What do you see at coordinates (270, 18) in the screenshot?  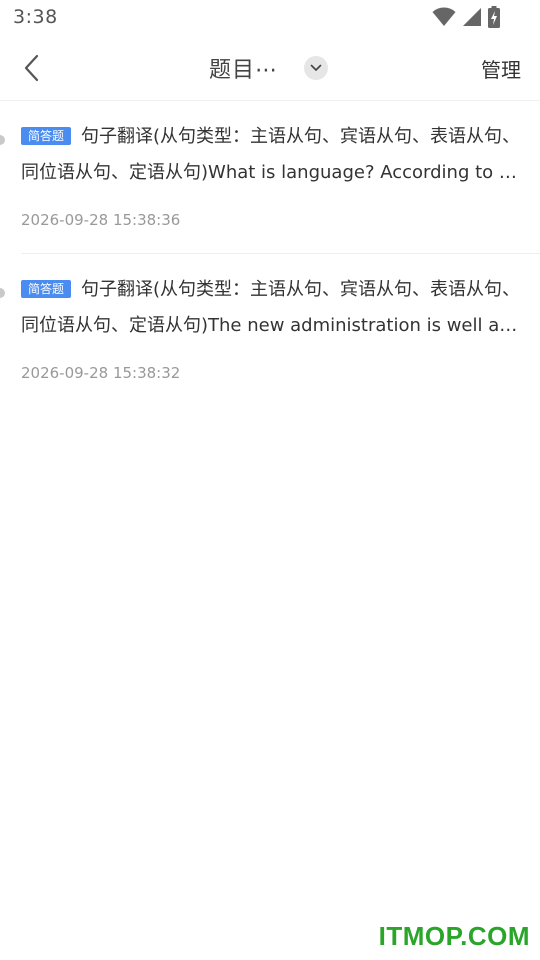 I see `status-bar: 3:38` at bounding box center [270, 18].